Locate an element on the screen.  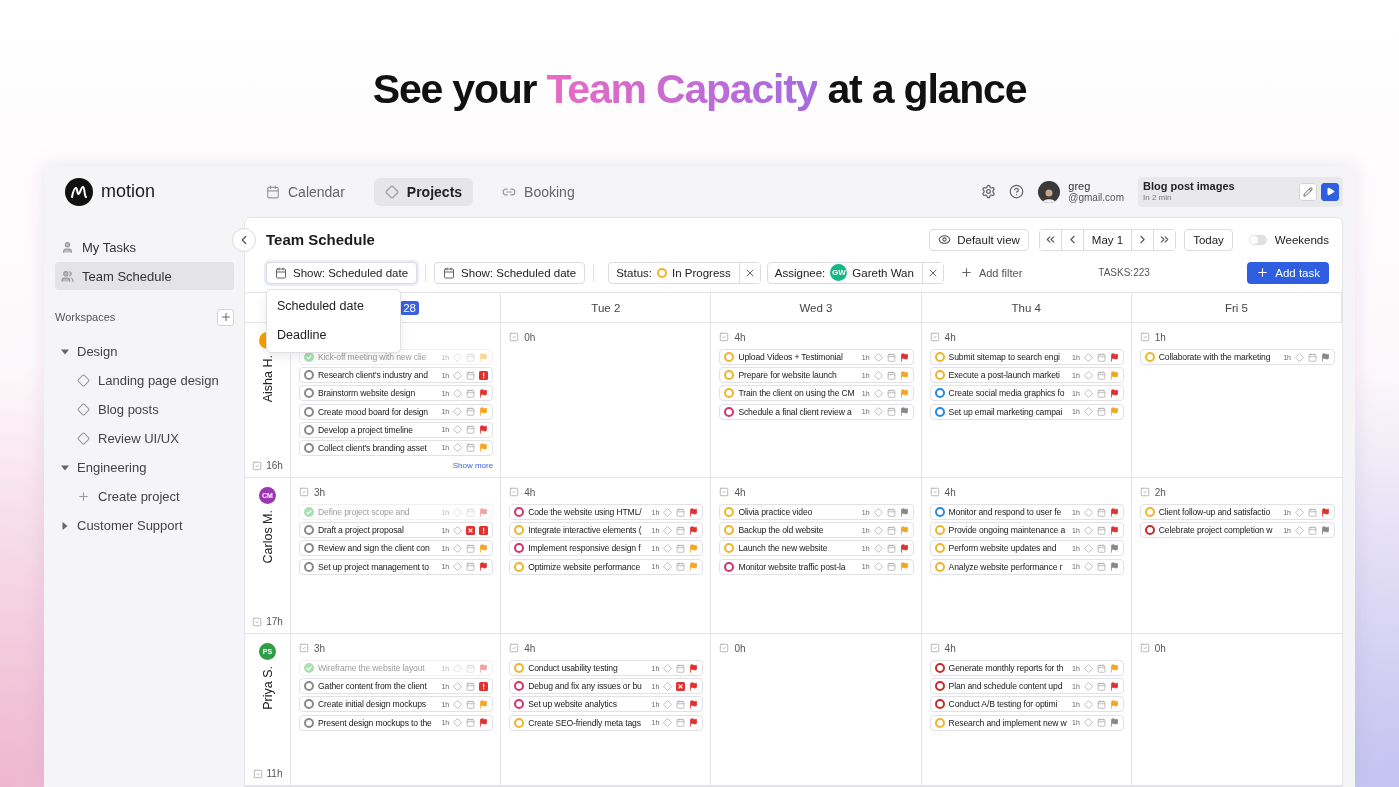
project-item: Blog posts is located at coordinates (144, 409).